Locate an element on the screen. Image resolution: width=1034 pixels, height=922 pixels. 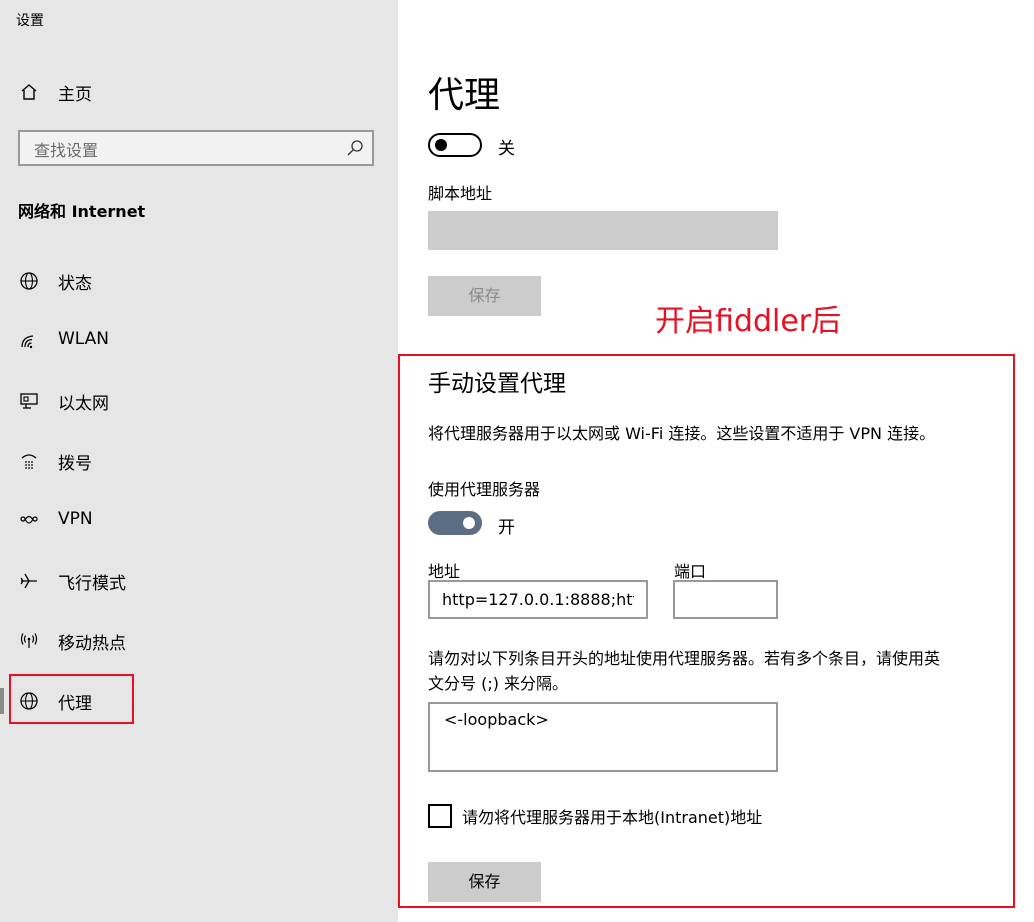
search-icon is located at coordinates (355, 148).